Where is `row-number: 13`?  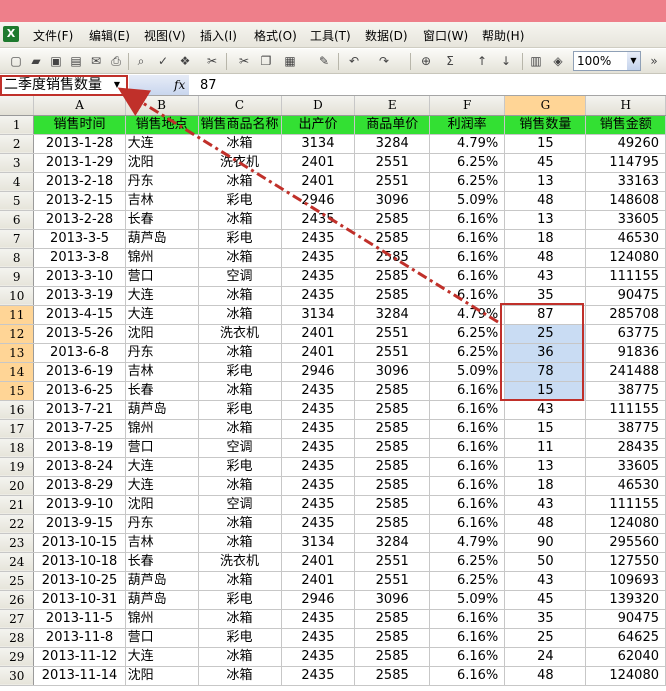
row-number: 13 is located at coordinates (17, 353).